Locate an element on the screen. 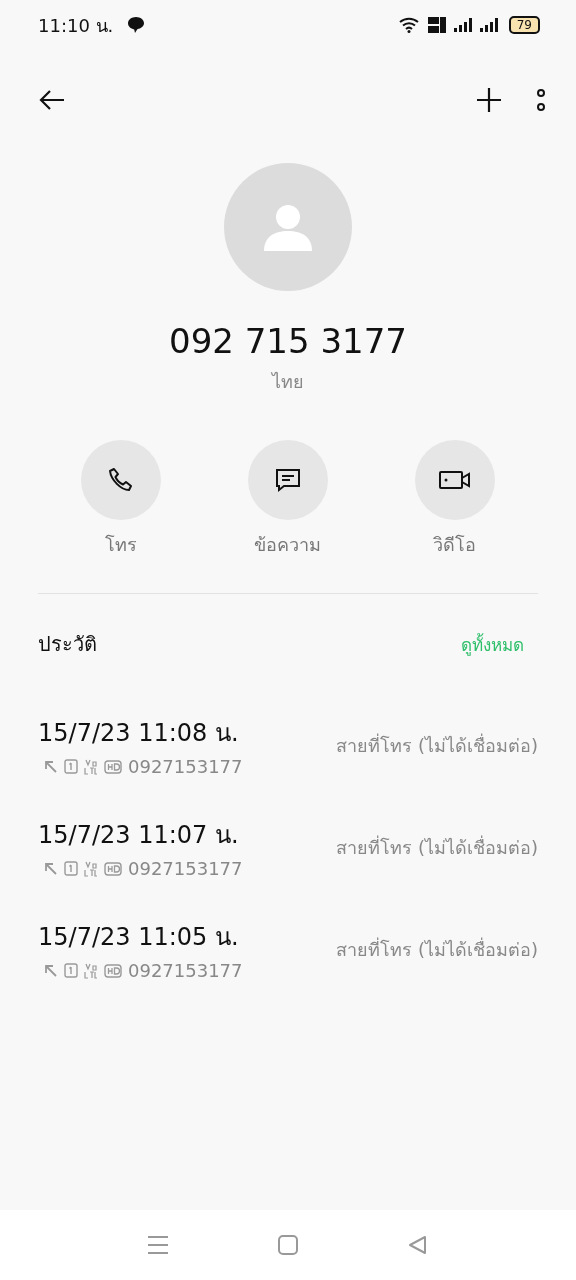  plus-icon is located at coordinates (489, 99).